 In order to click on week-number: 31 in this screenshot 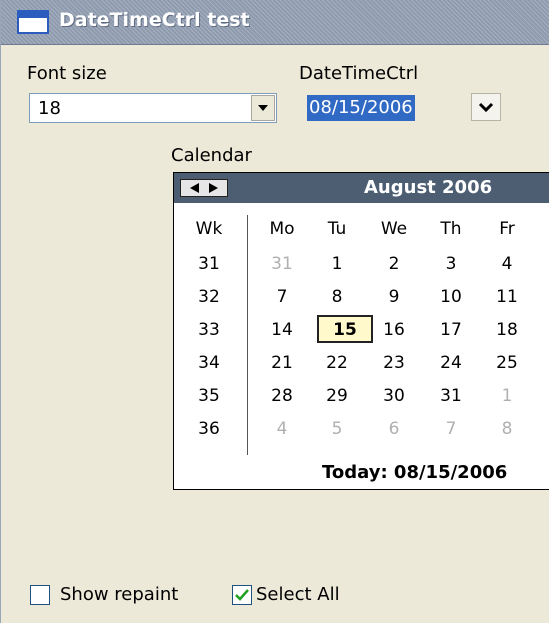, I will do `click(209, 264)`.